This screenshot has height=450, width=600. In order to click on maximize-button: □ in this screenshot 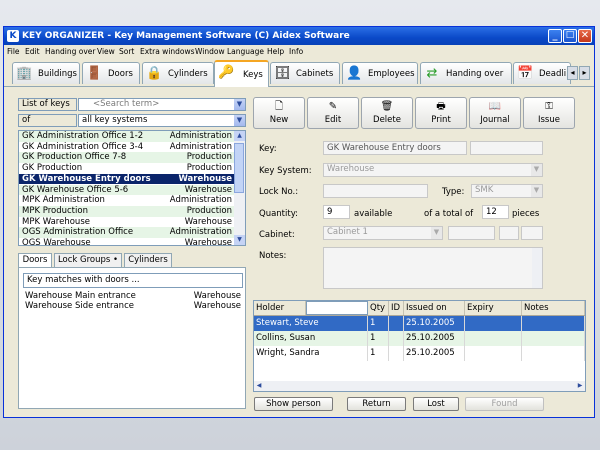, I will do `click(570, 36)`.